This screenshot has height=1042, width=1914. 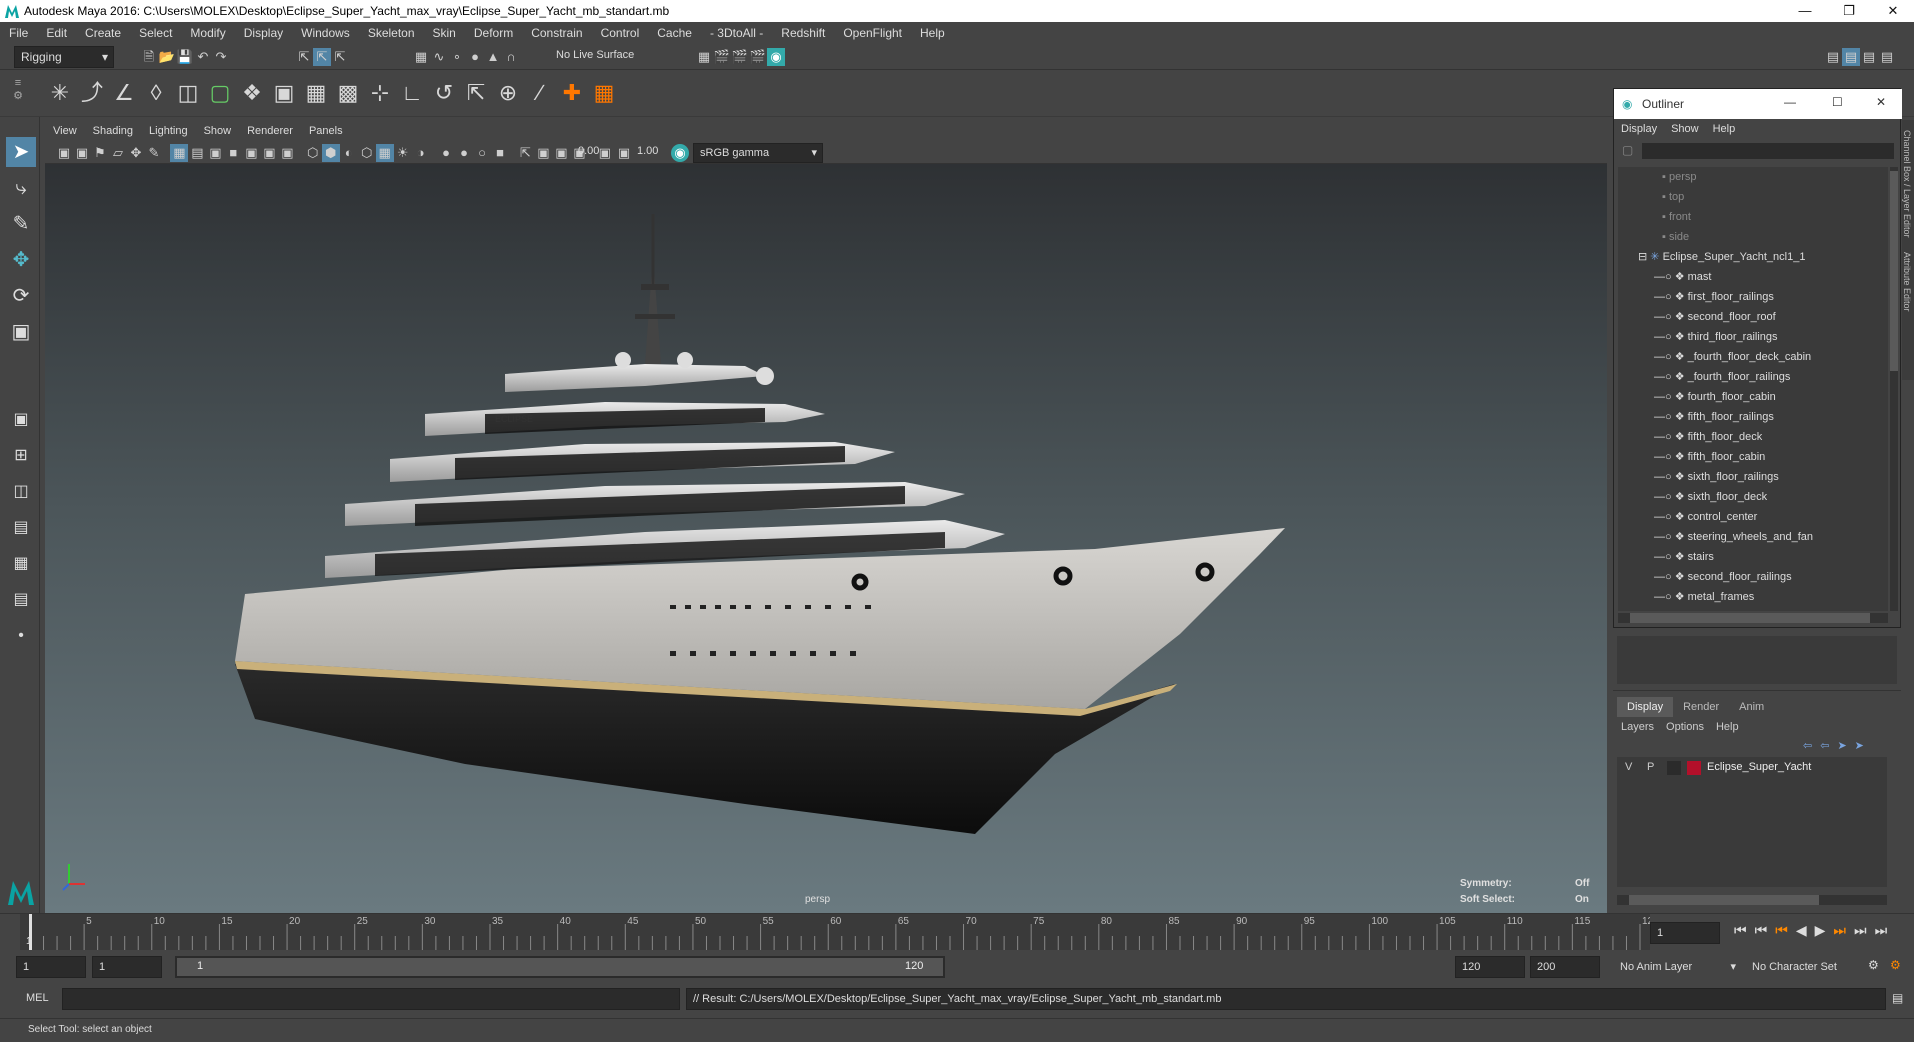 I want to click on paint-select-tool-icon: ✎, so click(x=21, y=224).